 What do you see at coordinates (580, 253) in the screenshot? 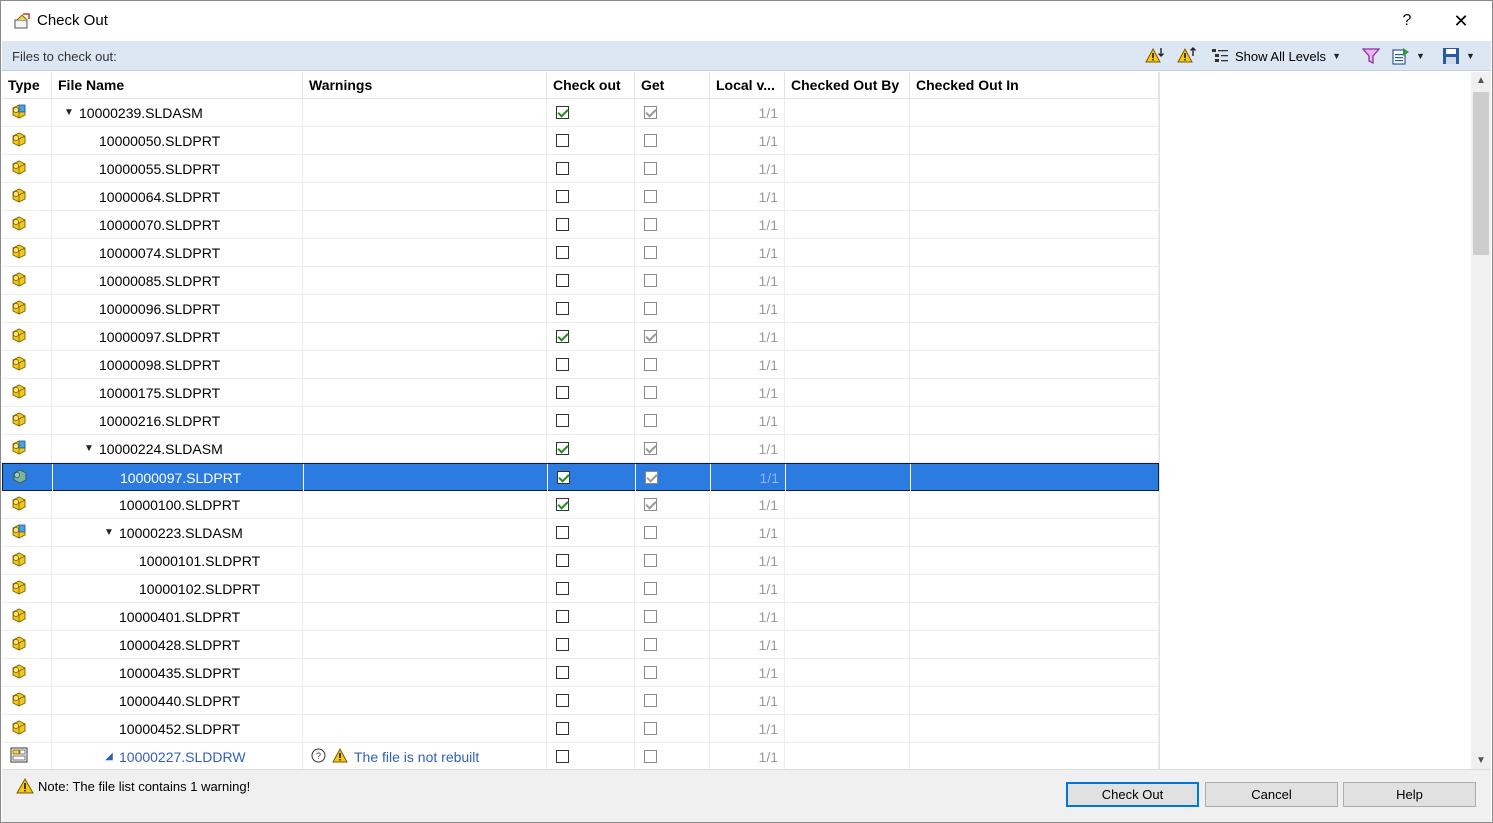
I see `table-row: 10000074.SLDPRT 1/1` at bounding box center [580, 253].